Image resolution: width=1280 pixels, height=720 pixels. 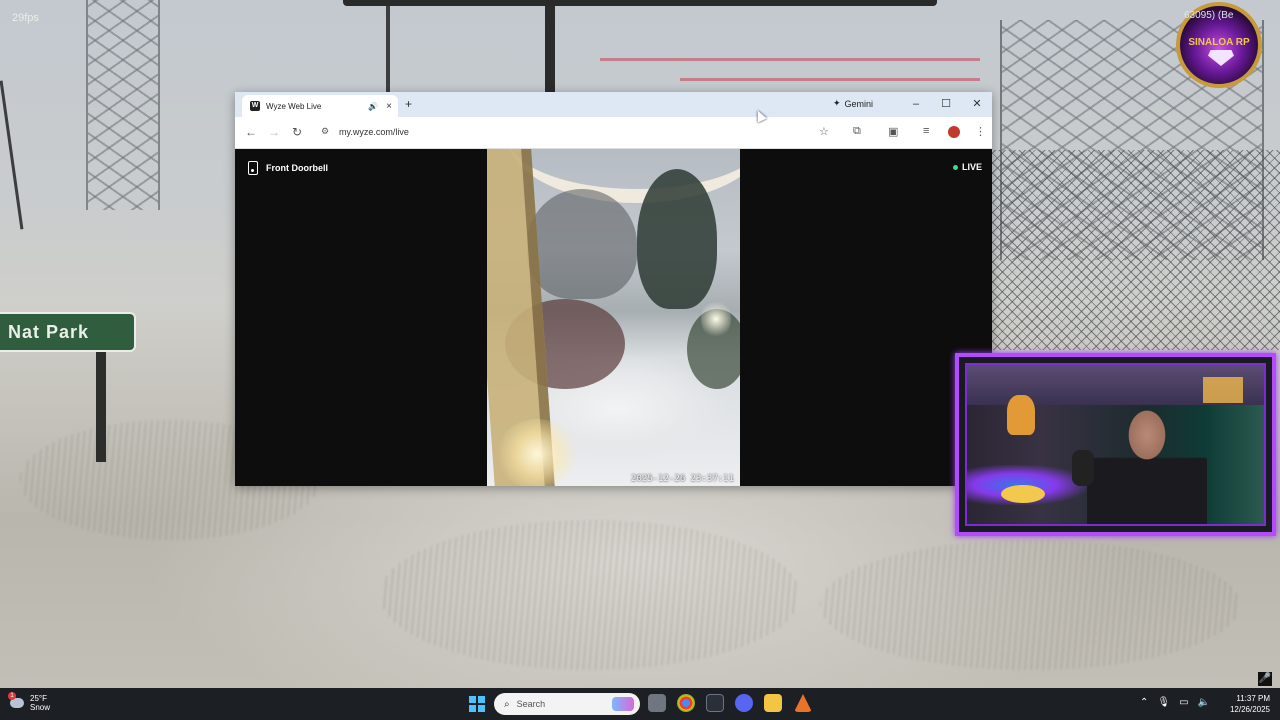 I want to click on weather-condition: Snow, so click(x=40, y=707).